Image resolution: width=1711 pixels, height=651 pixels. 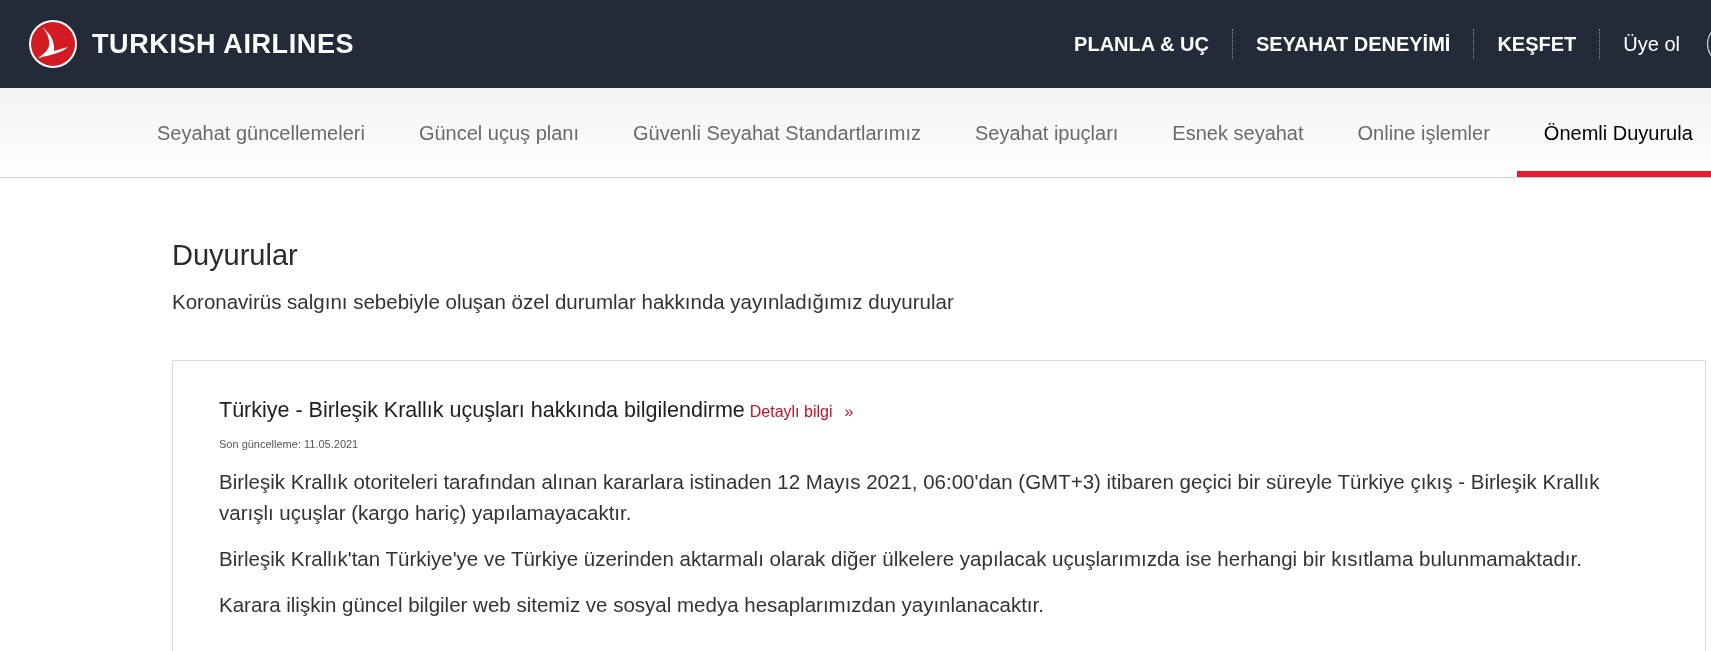 I want to click on nav-tab: Önemli Duyurula, so click(x=1613, y=132).